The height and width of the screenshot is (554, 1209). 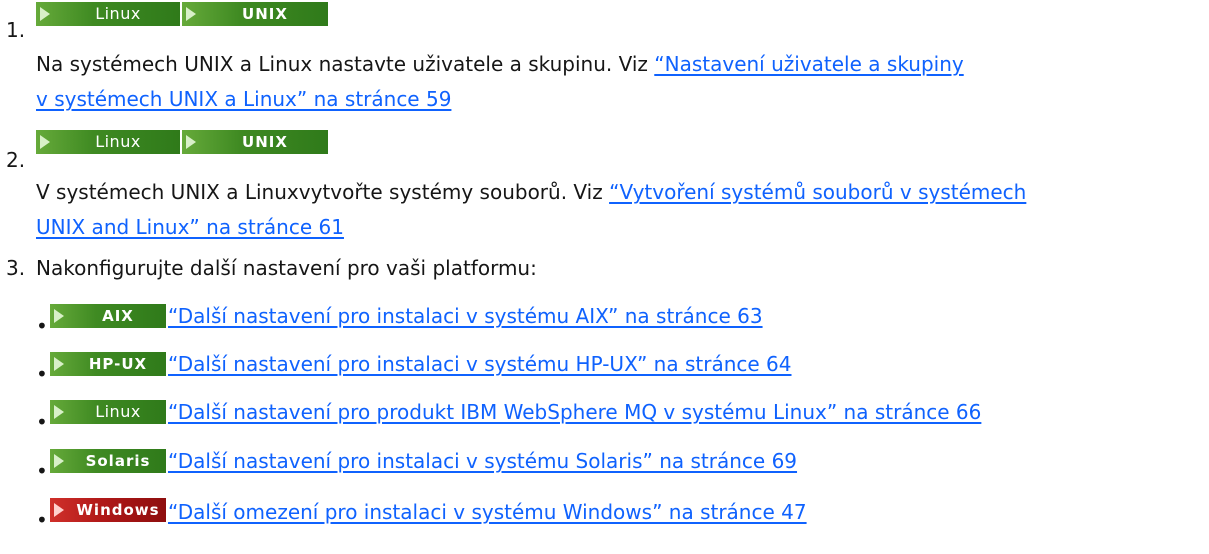 What do you see at coordinates (108, 510) in the screenshot?
I see `windows-badge: Windows` at bounding box center [108, 510].